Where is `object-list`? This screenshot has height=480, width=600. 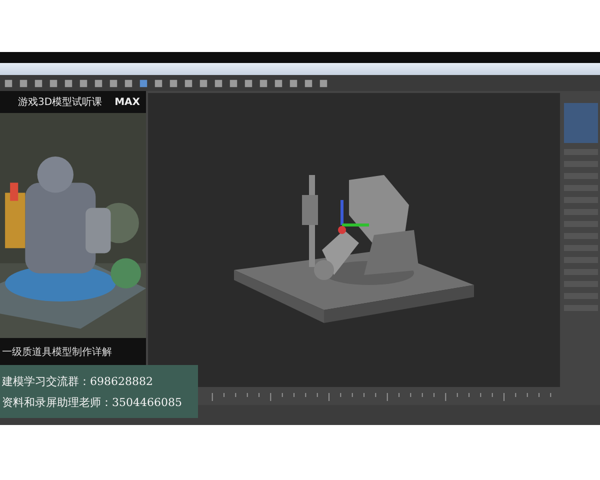
object-list is located at coordinates (581, 123).